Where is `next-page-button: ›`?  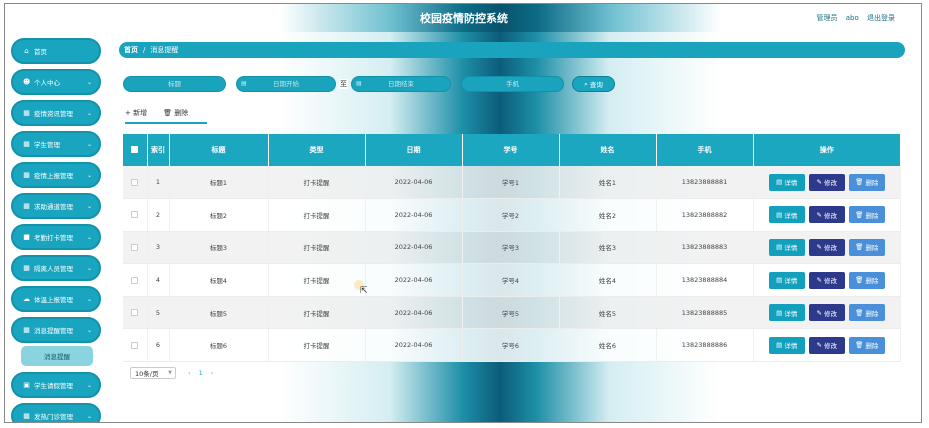 next-page-button: › is located at coordinates (212, 373).